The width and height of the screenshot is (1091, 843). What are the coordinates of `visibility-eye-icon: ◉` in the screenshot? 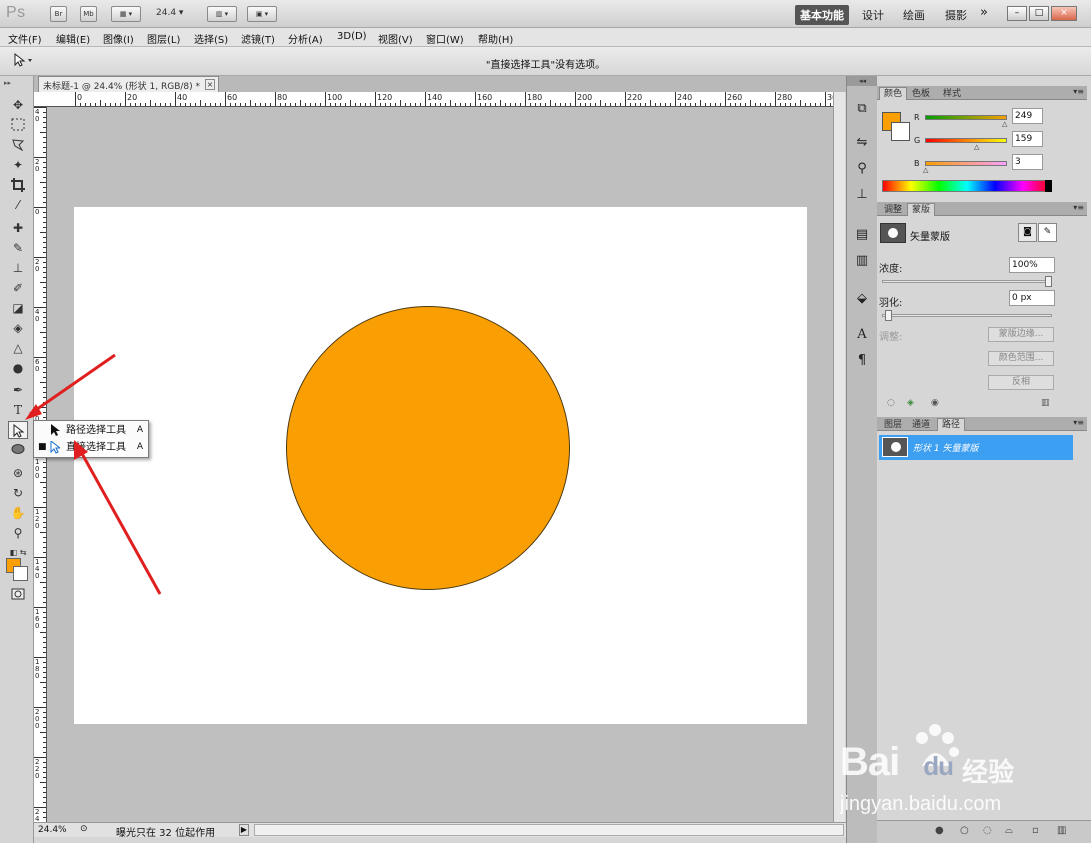 It's located at (935, 403).